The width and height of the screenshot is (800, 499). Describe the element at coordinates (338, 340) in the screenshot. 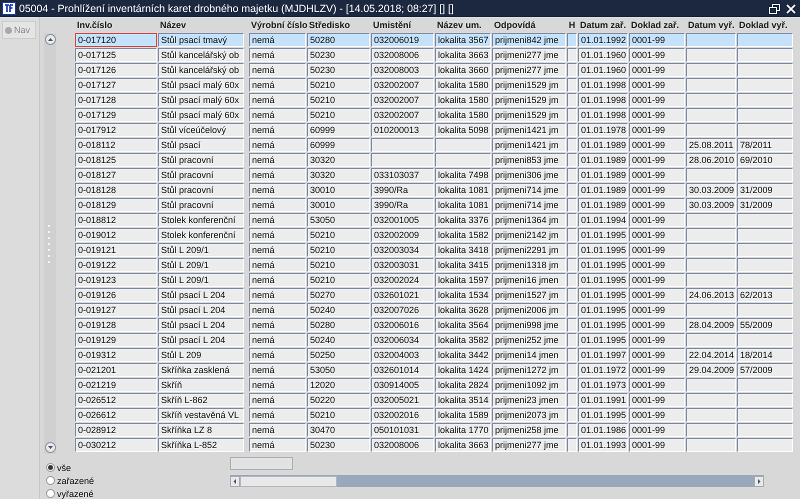

I see `table-cell: 50240` at that location.